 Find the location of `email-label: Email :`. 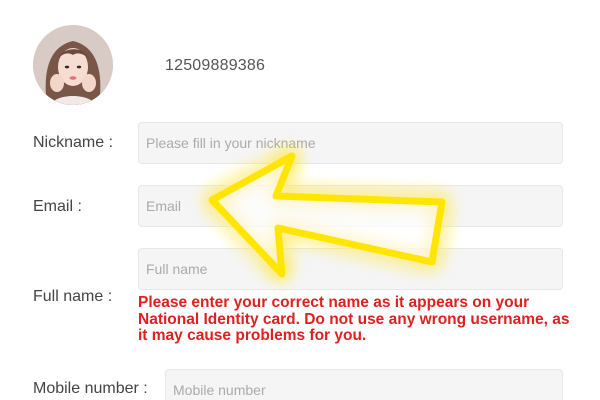

email-label: Email : is located at coordinates (57, 206).